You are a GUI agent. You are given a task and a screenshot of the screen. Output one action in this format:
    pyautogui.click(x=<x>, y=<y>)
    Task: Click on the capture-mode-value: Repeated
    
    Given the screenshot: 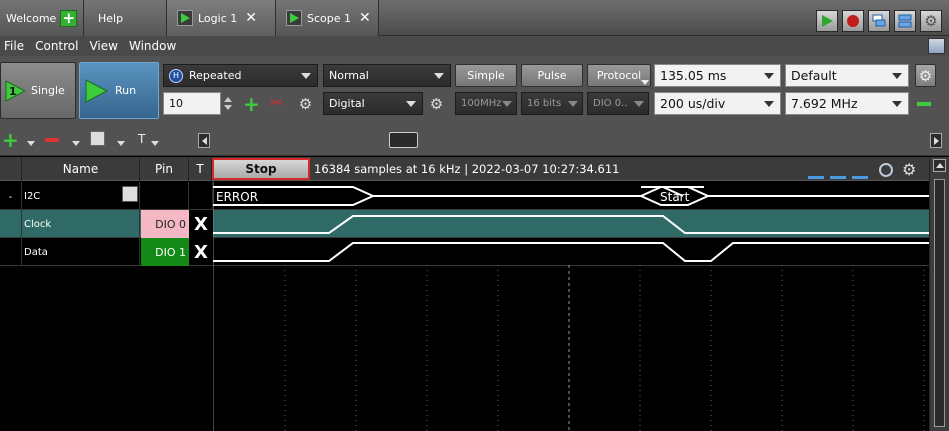 What is the action you would take?
    pyautogui.click(x=215, y=75)
    